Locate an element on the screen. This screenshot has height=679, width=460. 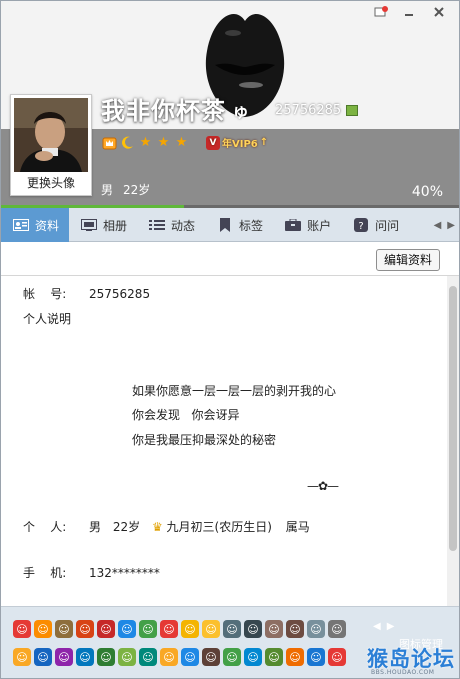
edit-profile-button: 编辑资料 is located at coordinates (408, 260).